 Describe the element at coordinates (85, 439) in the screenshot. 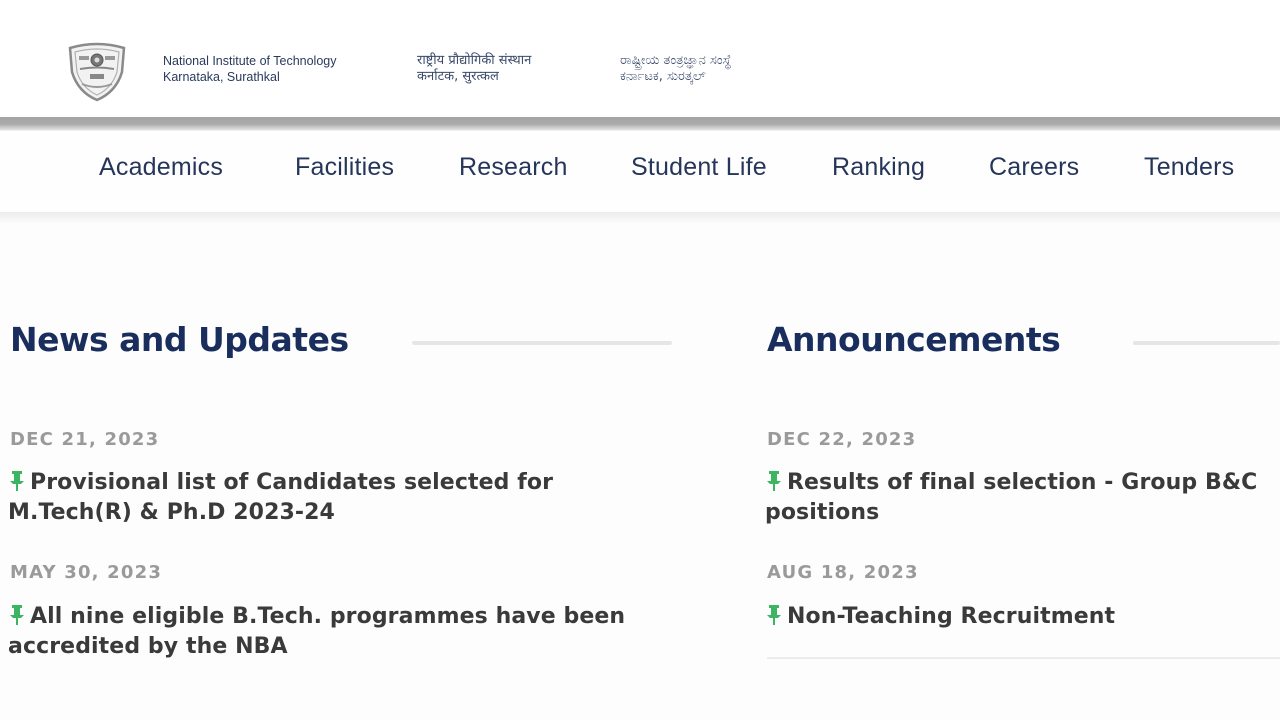

I see `news-date: DEC 21, 2023` at that location.